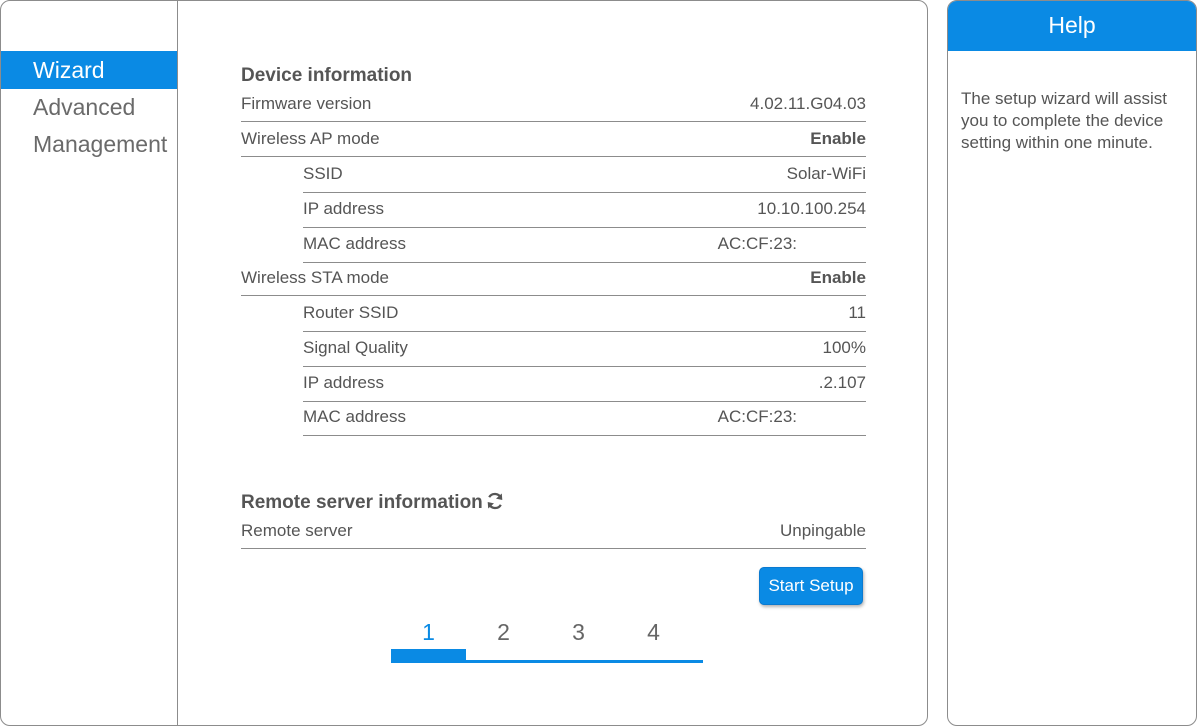  Describe the element at coordinates (811, 208) in the screenshot. I see `ap-ip-value: 10.10.100.254` at that location.